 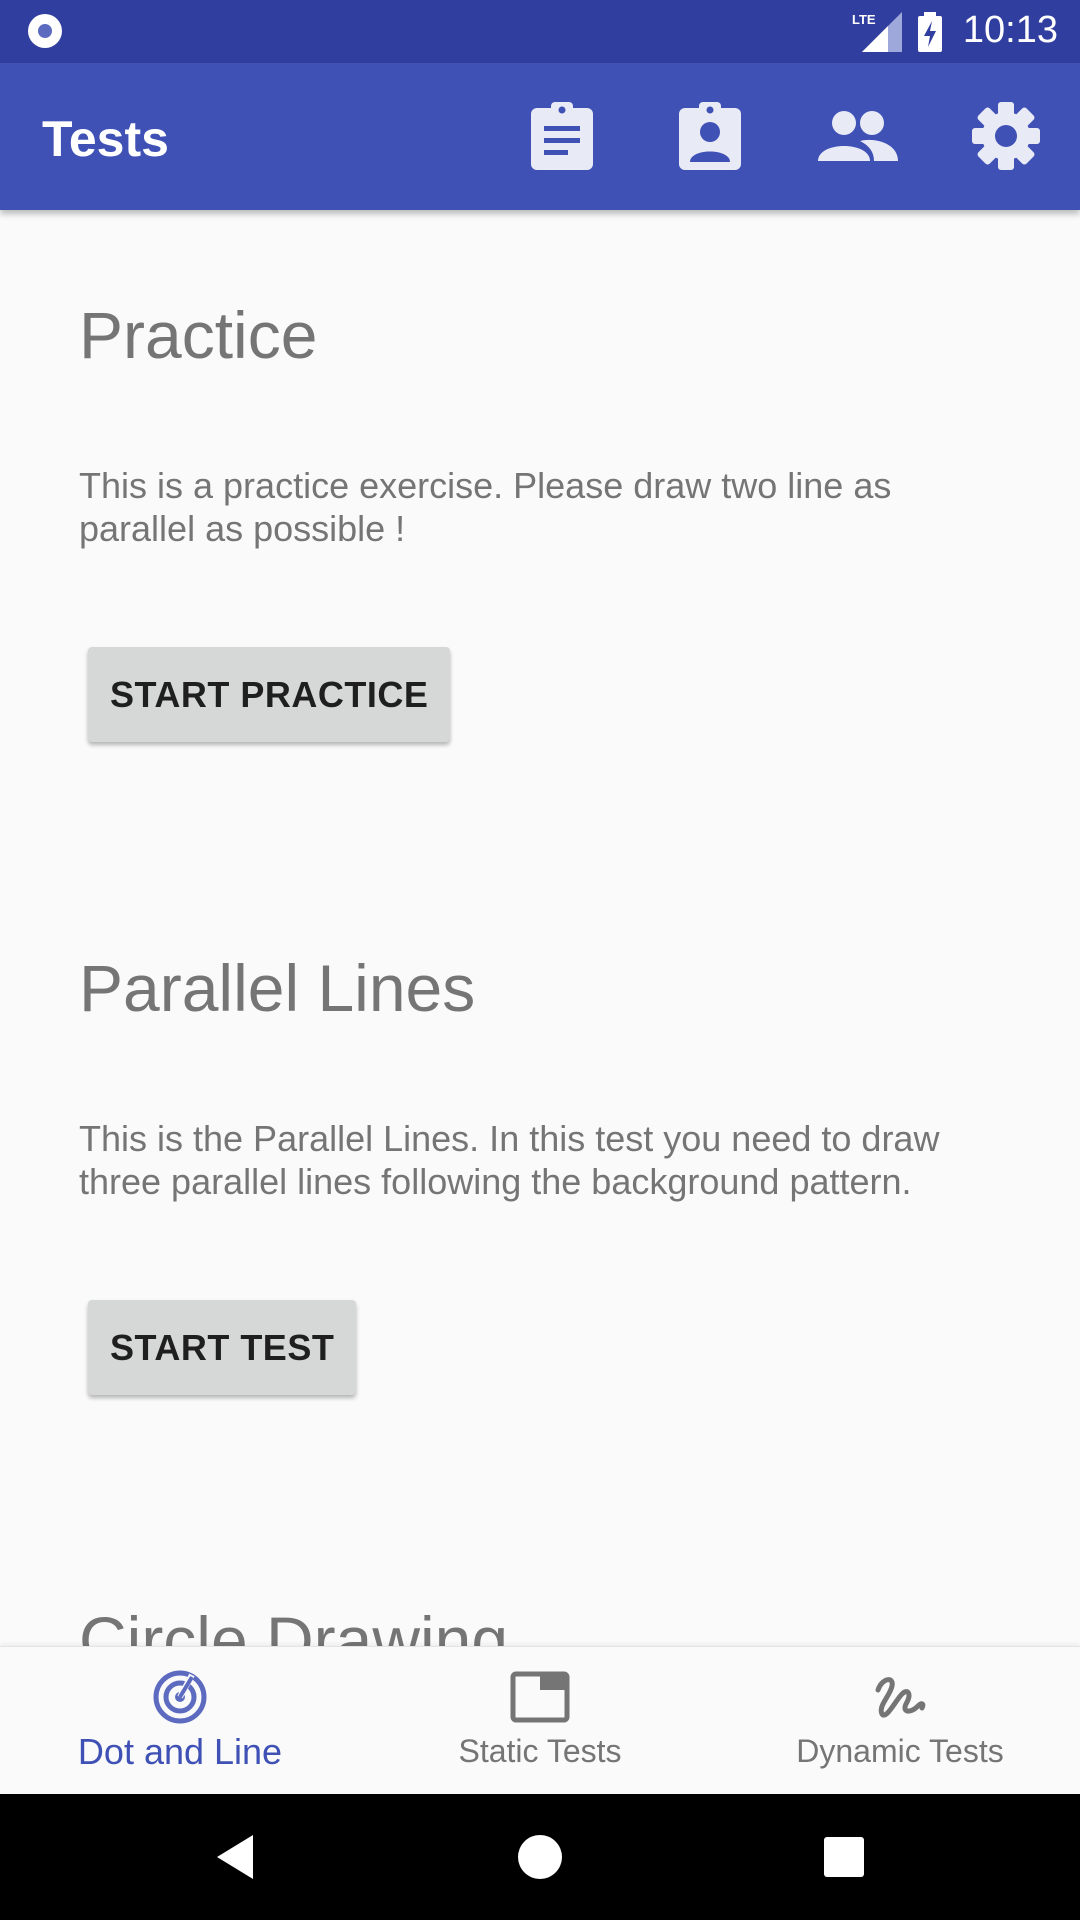 I want to click on system-navigation-bar, so click(x=540, y=1857).